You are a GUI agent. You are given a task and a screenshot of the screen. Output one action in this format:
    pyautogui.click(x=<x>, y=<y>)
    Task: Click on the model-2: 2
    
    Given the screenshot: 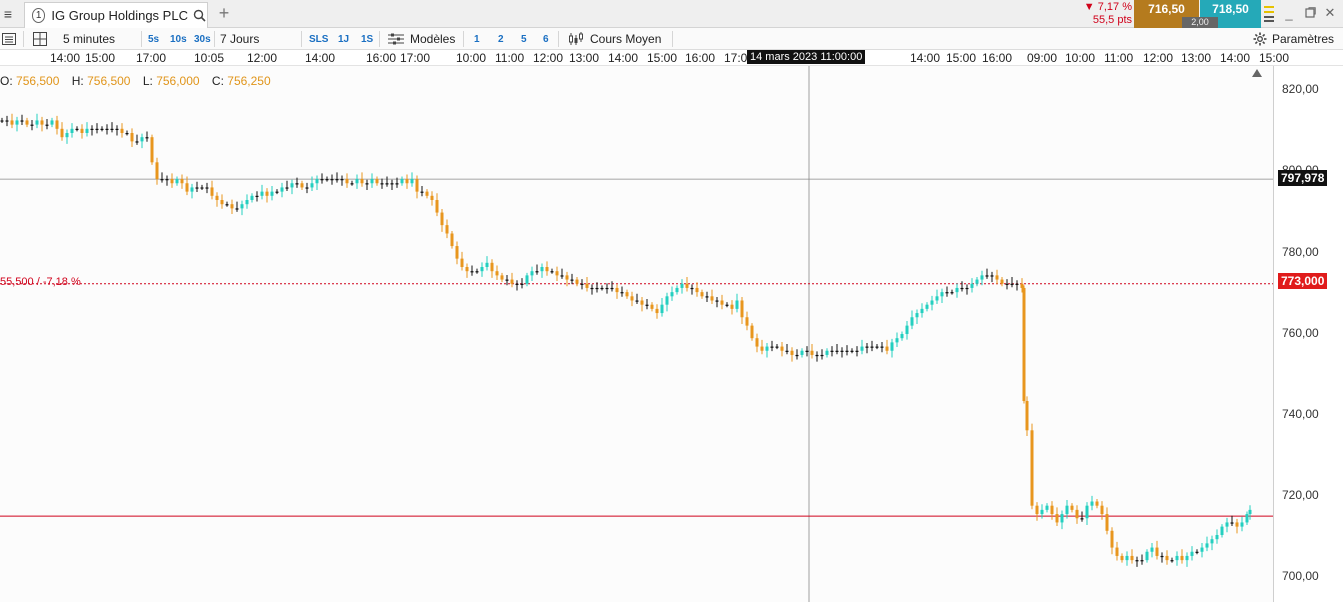 What is the action you would take?
    pyautogui.click(x=501, y=39)
    